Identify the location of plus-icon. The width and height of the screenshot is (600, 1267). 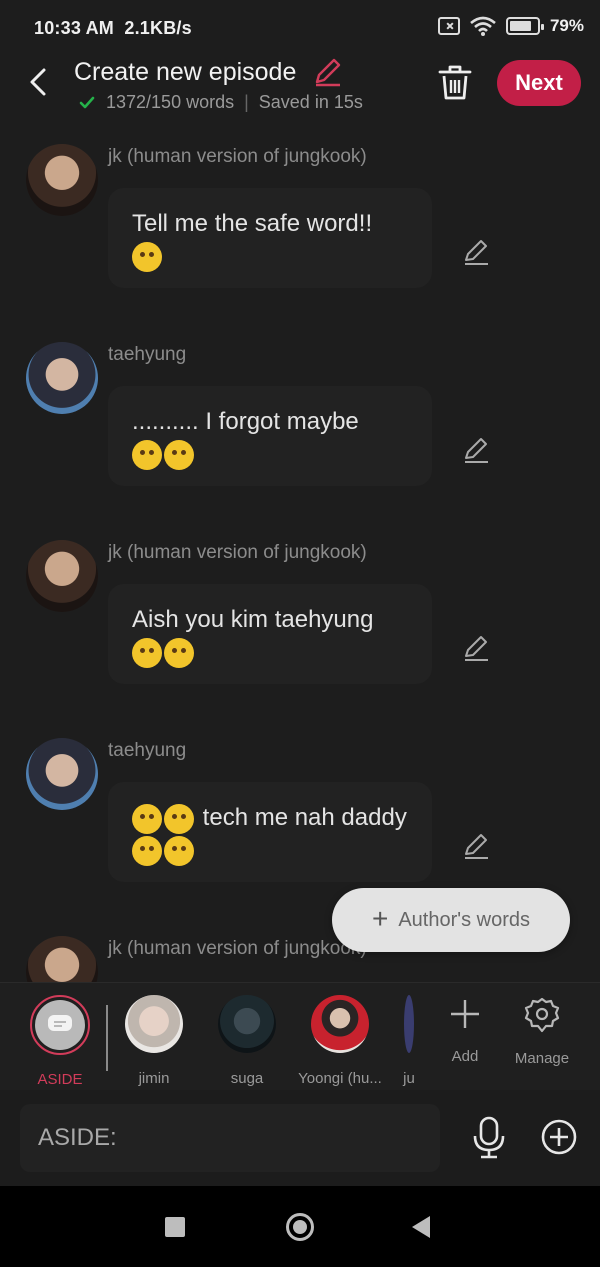
(465, 1014).